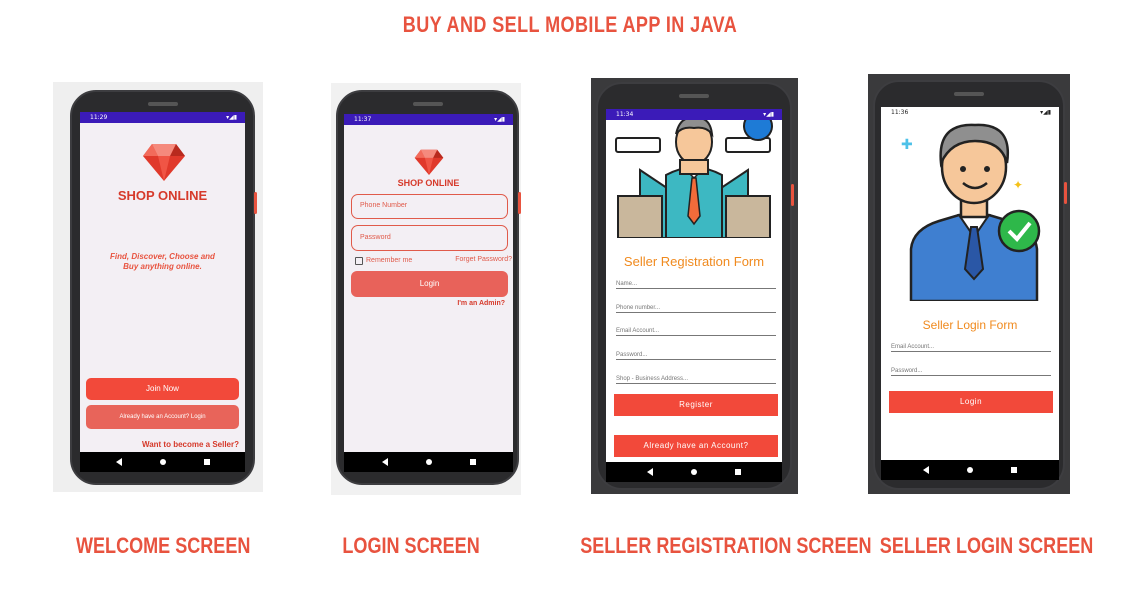 The image size is (1140, 590). Describe the element at coordinates (986, 545) in the screenshot. I see `caption-seller-login: SELLER LOGIN SCREEN` at that location.